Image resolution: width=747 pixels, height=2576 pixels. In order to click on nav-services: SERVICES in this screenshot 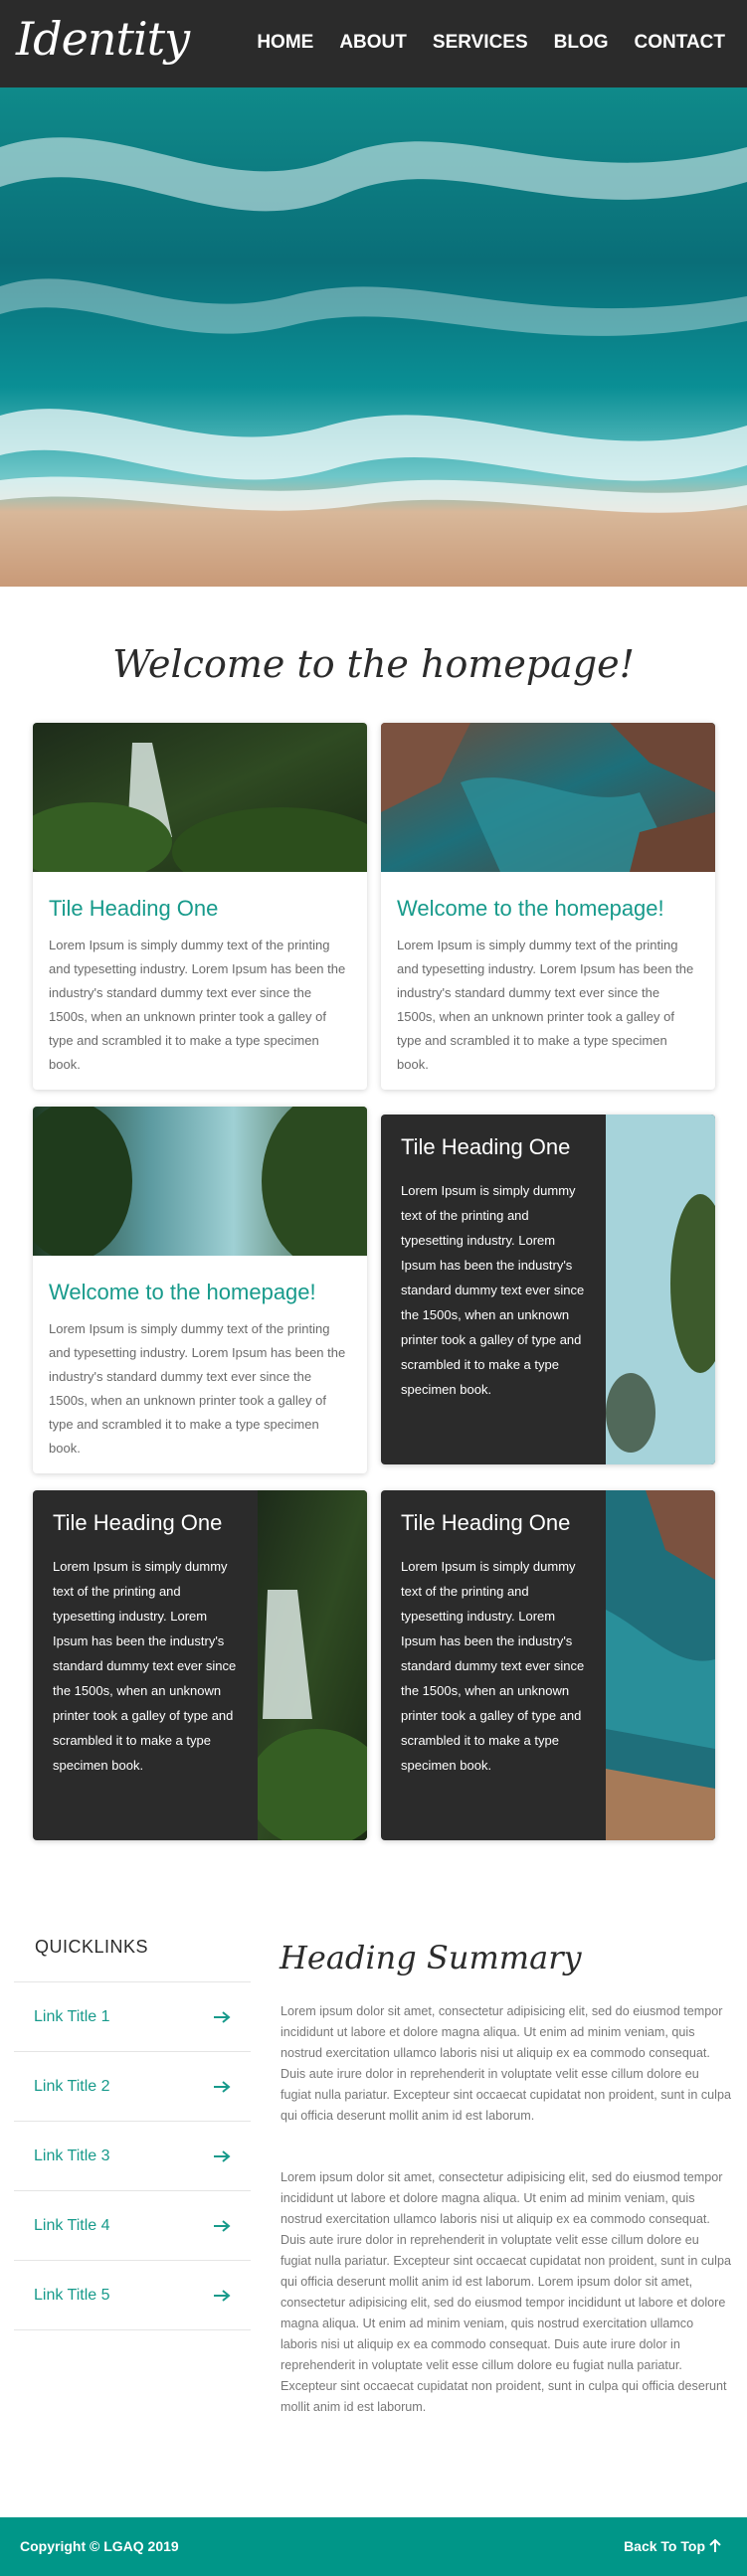, I will do `click(480, 43)`.